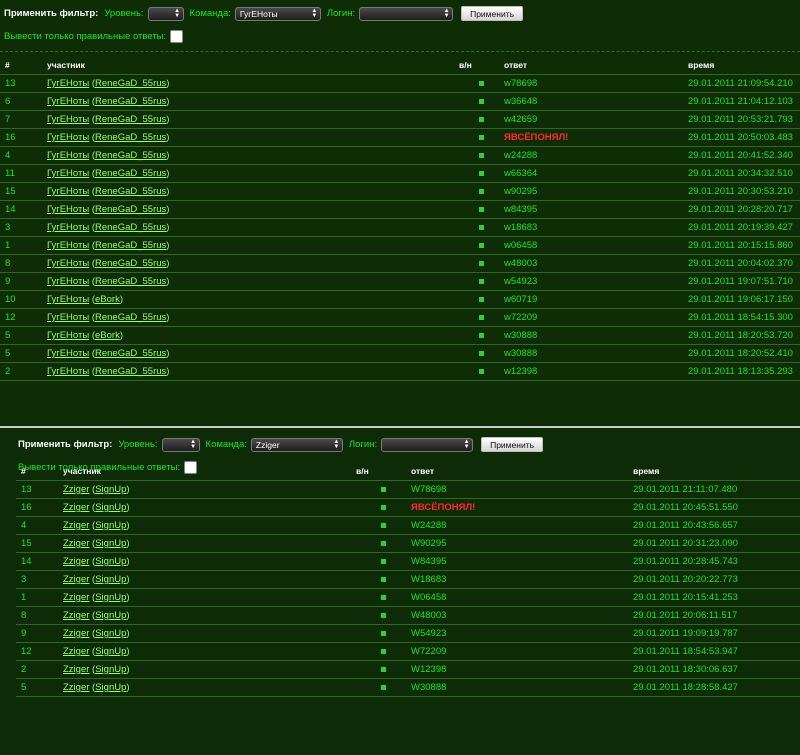 This screenshot has width=800, height=755. Describe the element at coordinates (596, 209) in the screenshot. I see `answer-cell: w84395` at that location.